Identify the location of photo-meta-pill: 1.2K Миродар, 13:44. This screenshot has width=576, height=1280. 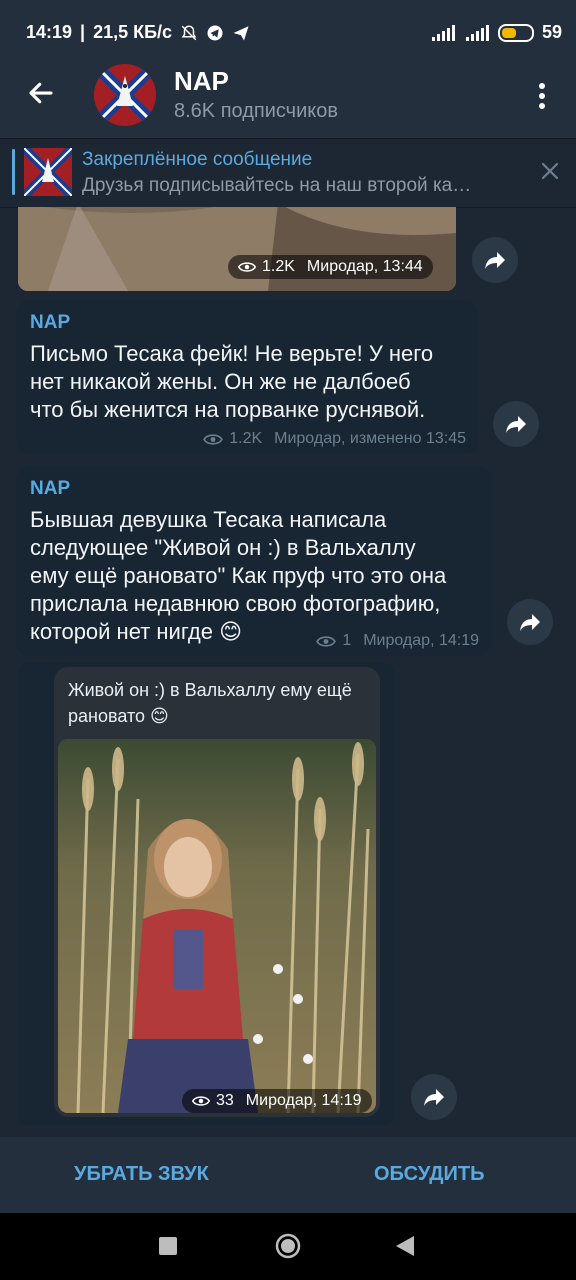
(330, 267).